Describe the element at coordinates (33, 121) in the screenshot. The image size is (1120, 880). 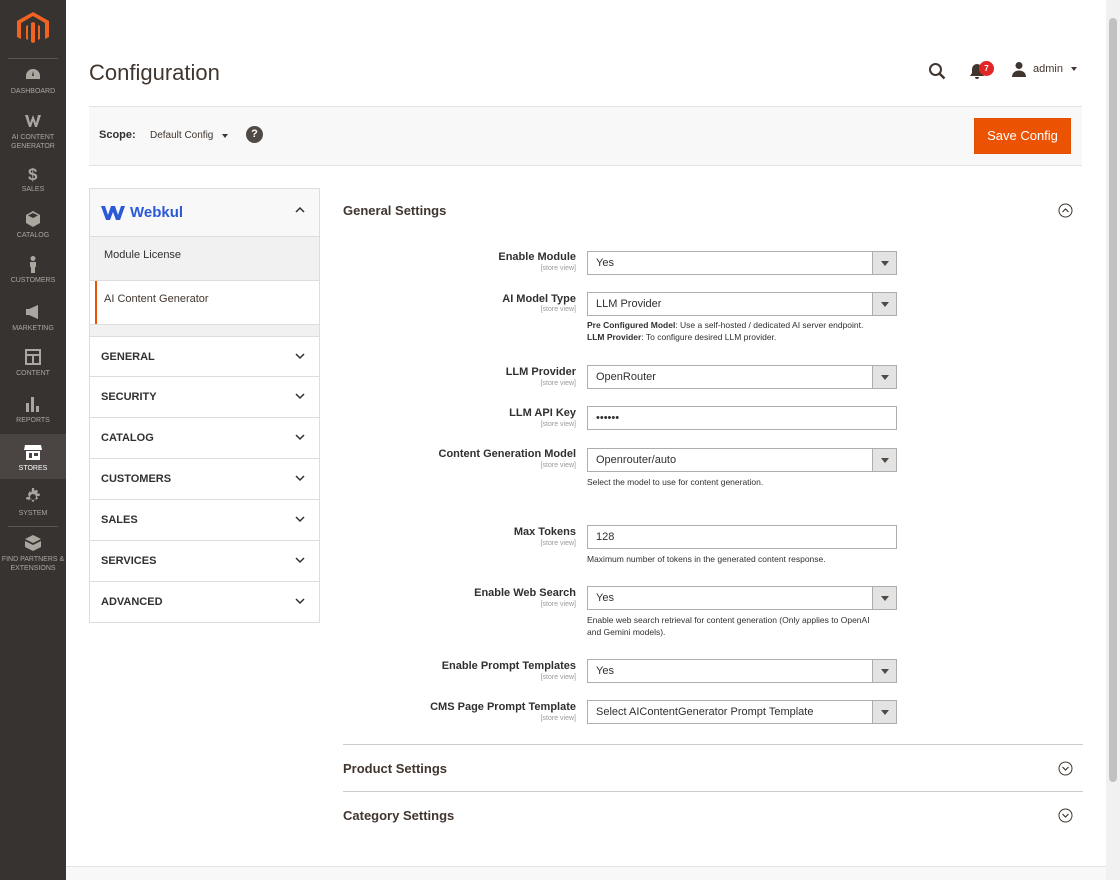
I see `webkul-w-icon` at that location.